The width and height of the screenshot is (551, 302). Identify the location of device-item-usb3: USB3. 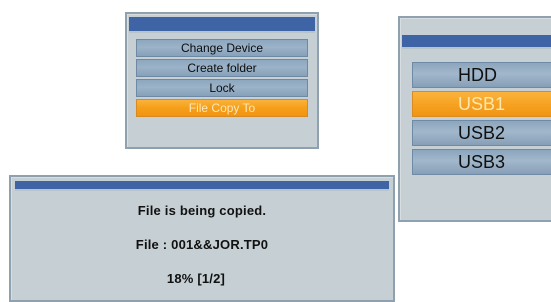
(481, 162).